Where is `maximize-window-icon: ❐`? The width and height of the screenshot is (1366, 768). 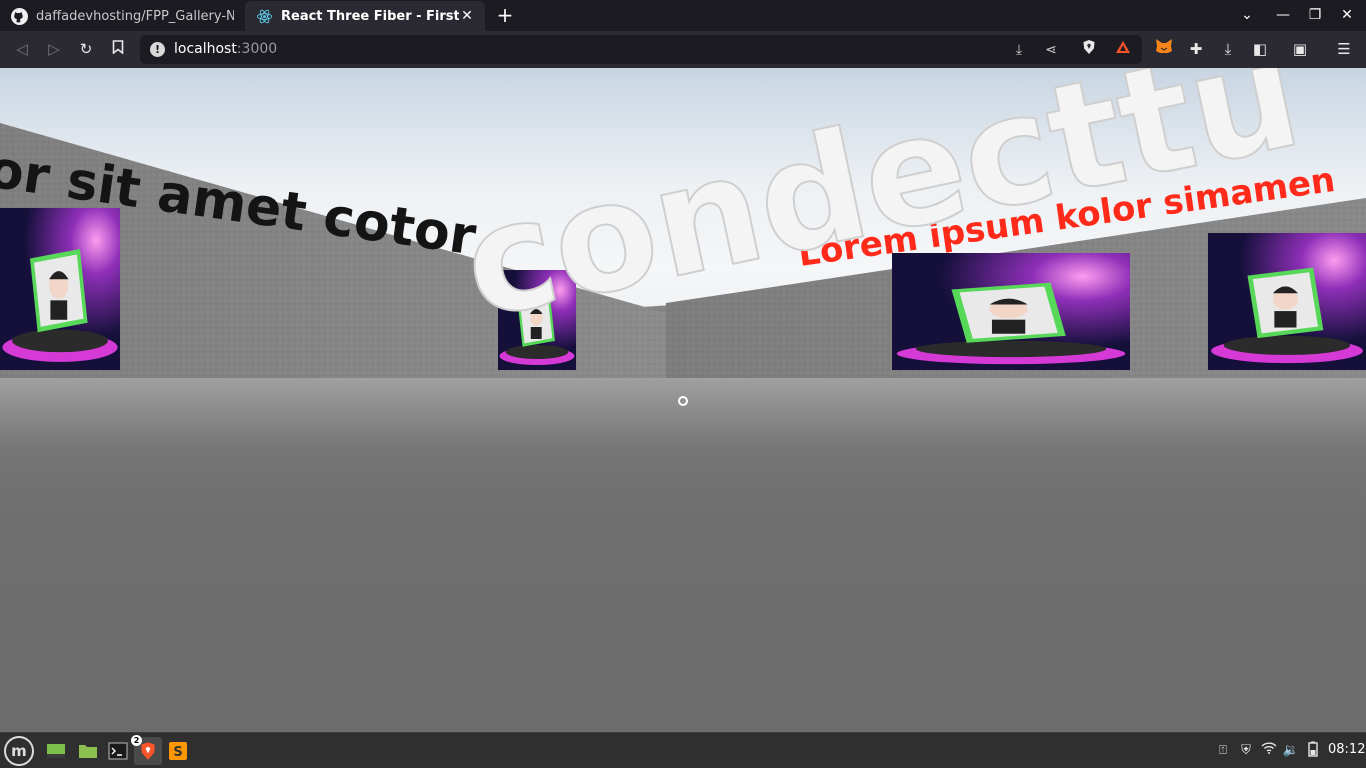 maximize-window-icon: ❐ is located at coordinates (1315, 15).